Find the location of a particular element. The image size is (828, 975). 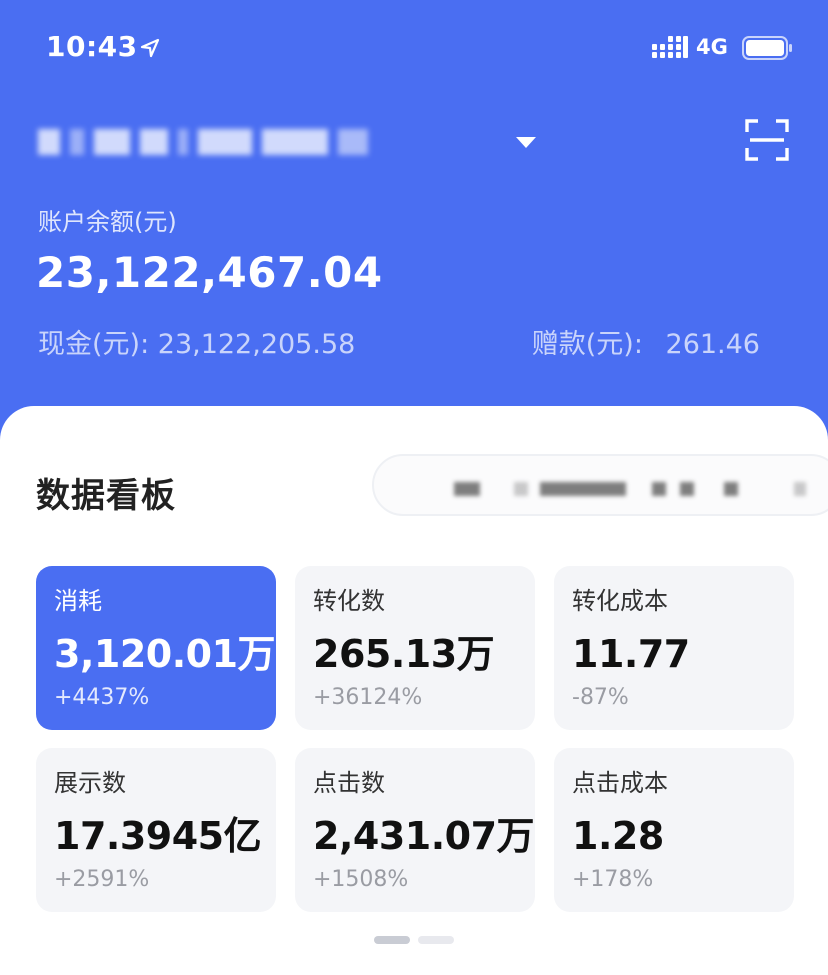

metric-card-conversion-cost: 转化成本 11.77 -87% is located at coordinates (674, 648).